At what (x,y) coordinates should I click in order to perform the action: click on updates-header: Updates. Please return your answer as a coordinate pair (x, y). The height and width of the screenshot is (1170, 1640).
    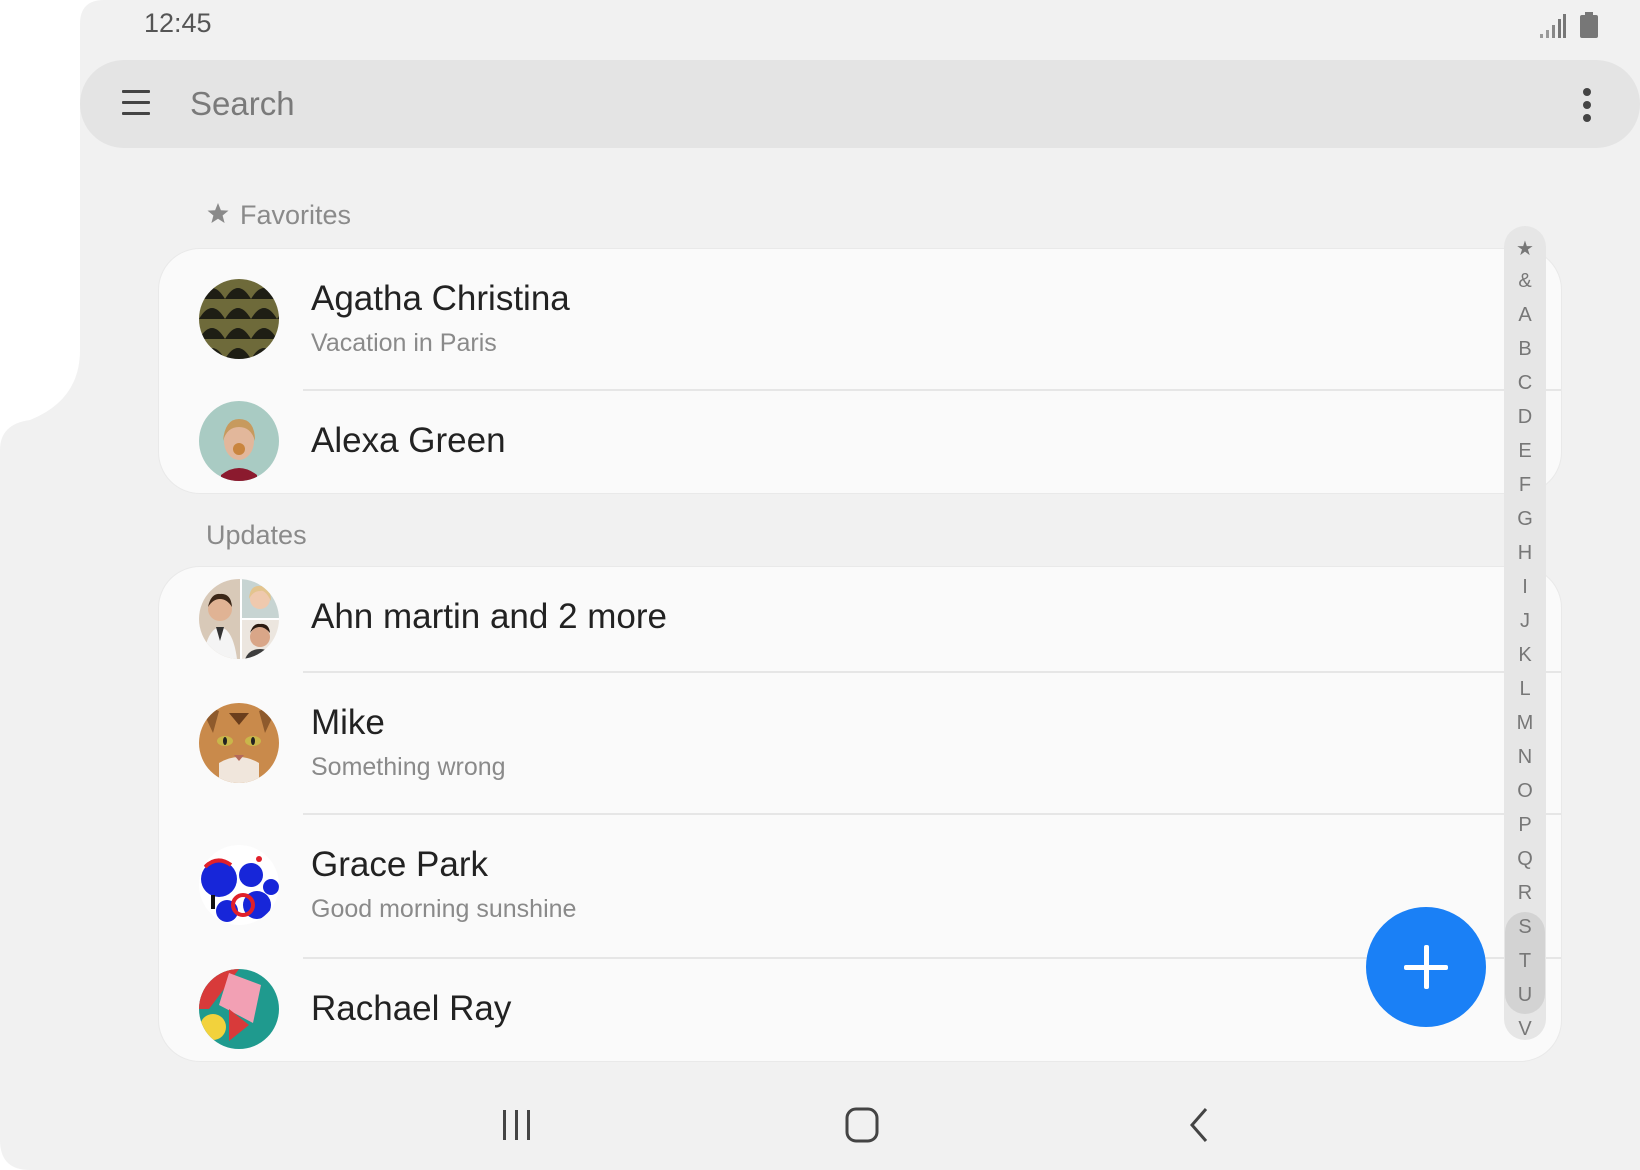
    Looking at the image, I should click on (256, 535).